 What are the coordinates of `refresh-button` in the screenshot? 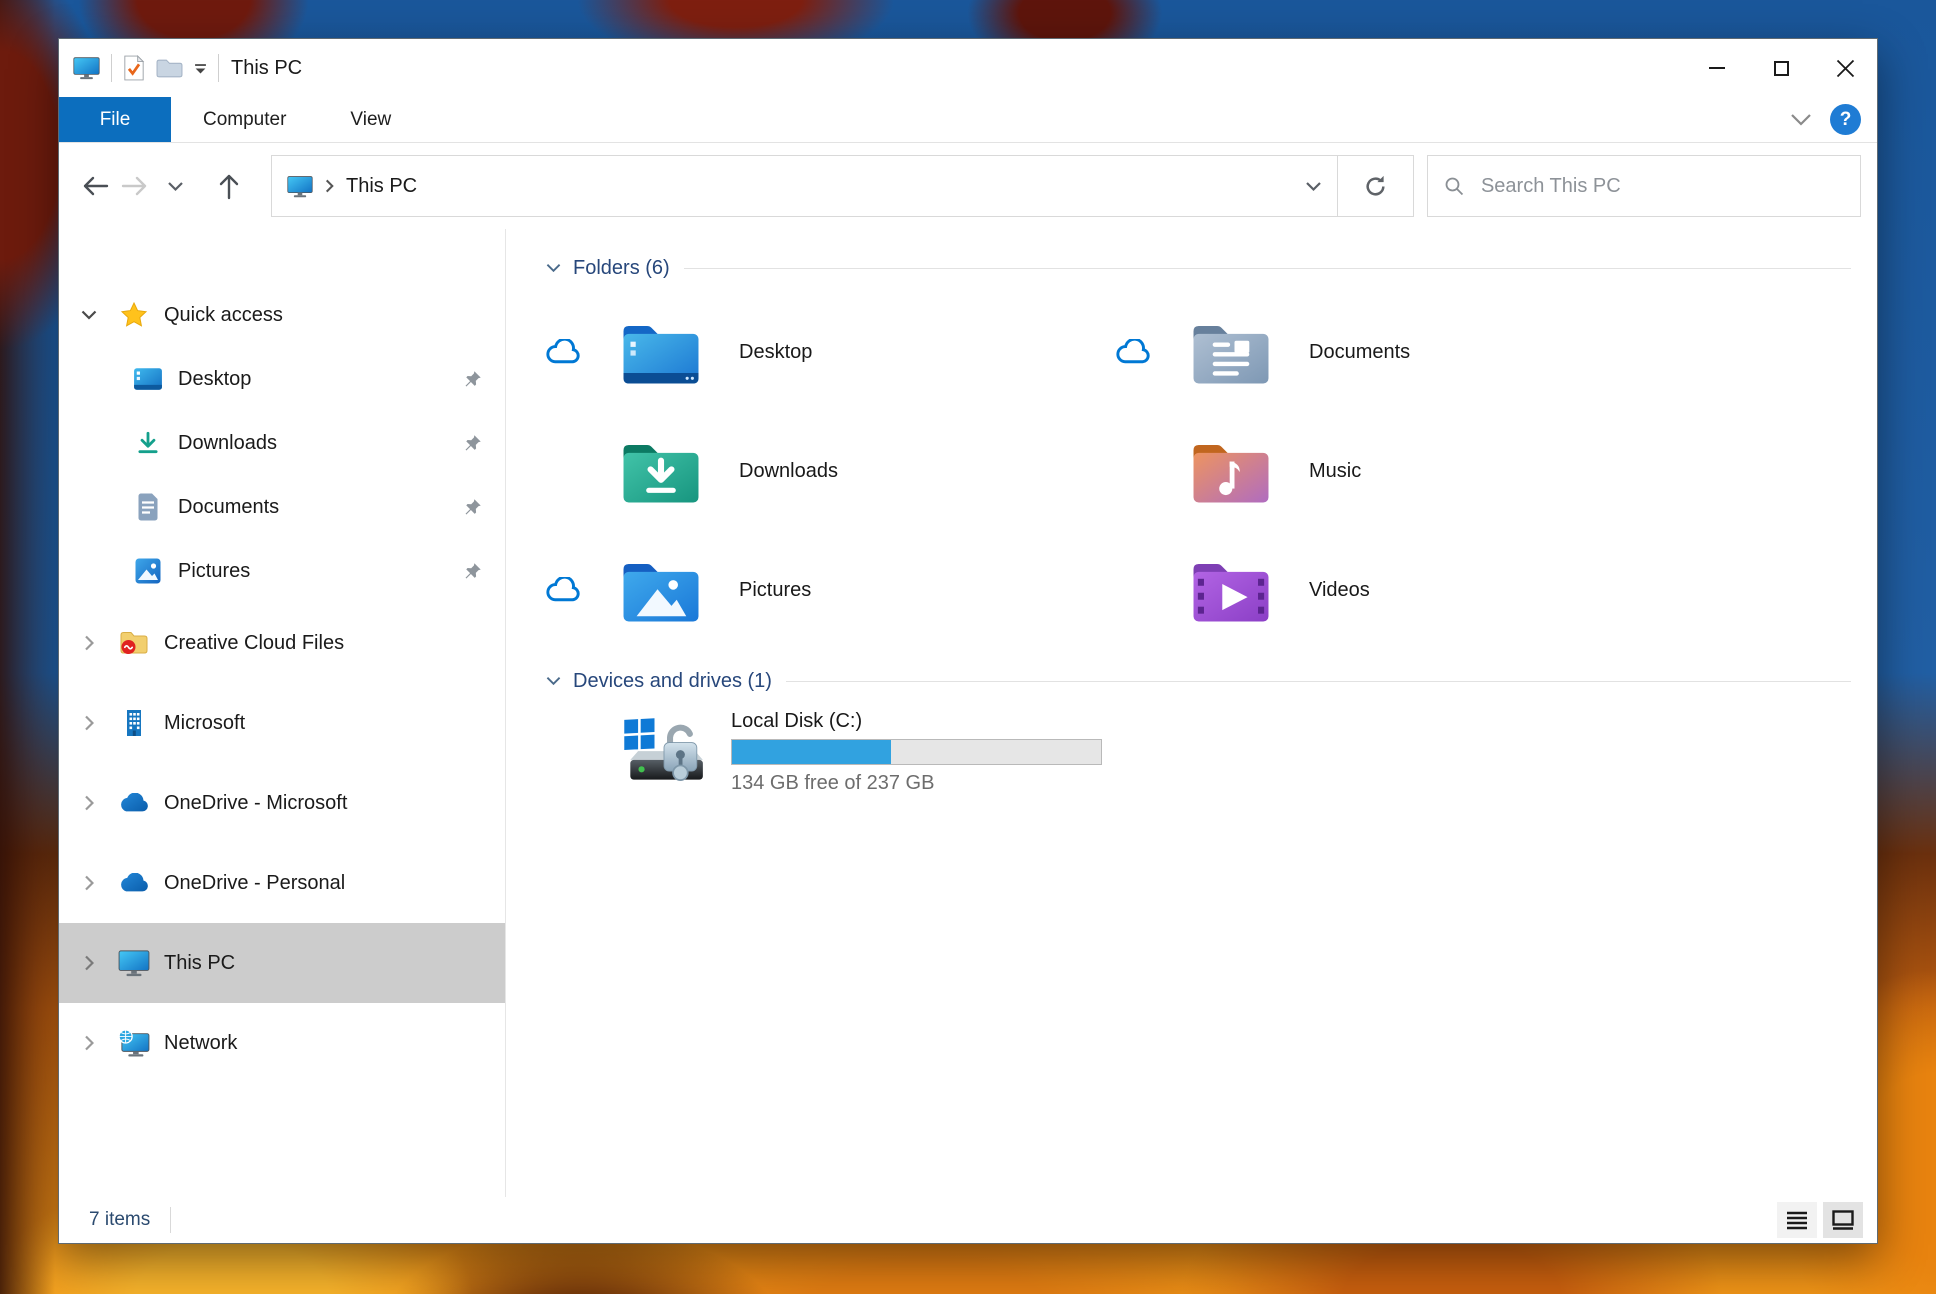 It's located at (1375, 186).